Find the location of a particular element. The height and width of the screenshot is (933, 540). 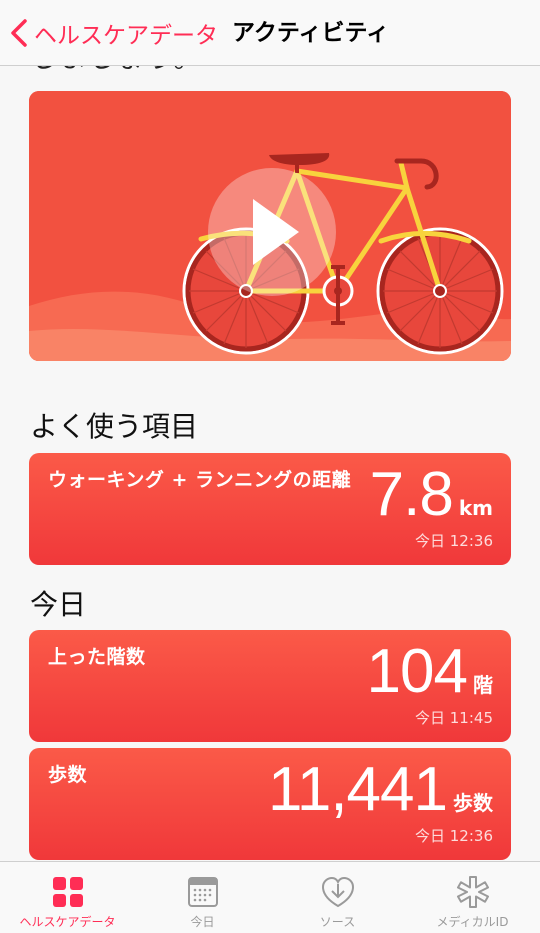

section-header-favorites: よく使う項目 is located at coordinates (114, 426).